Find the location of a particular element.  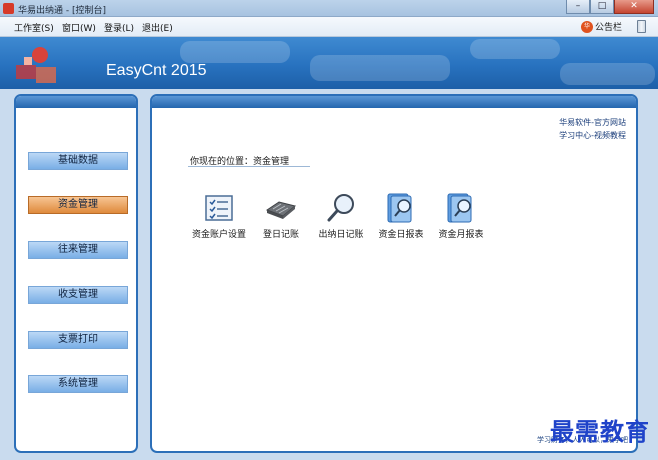

magnifier-icon is located at coordinates (341, 208).